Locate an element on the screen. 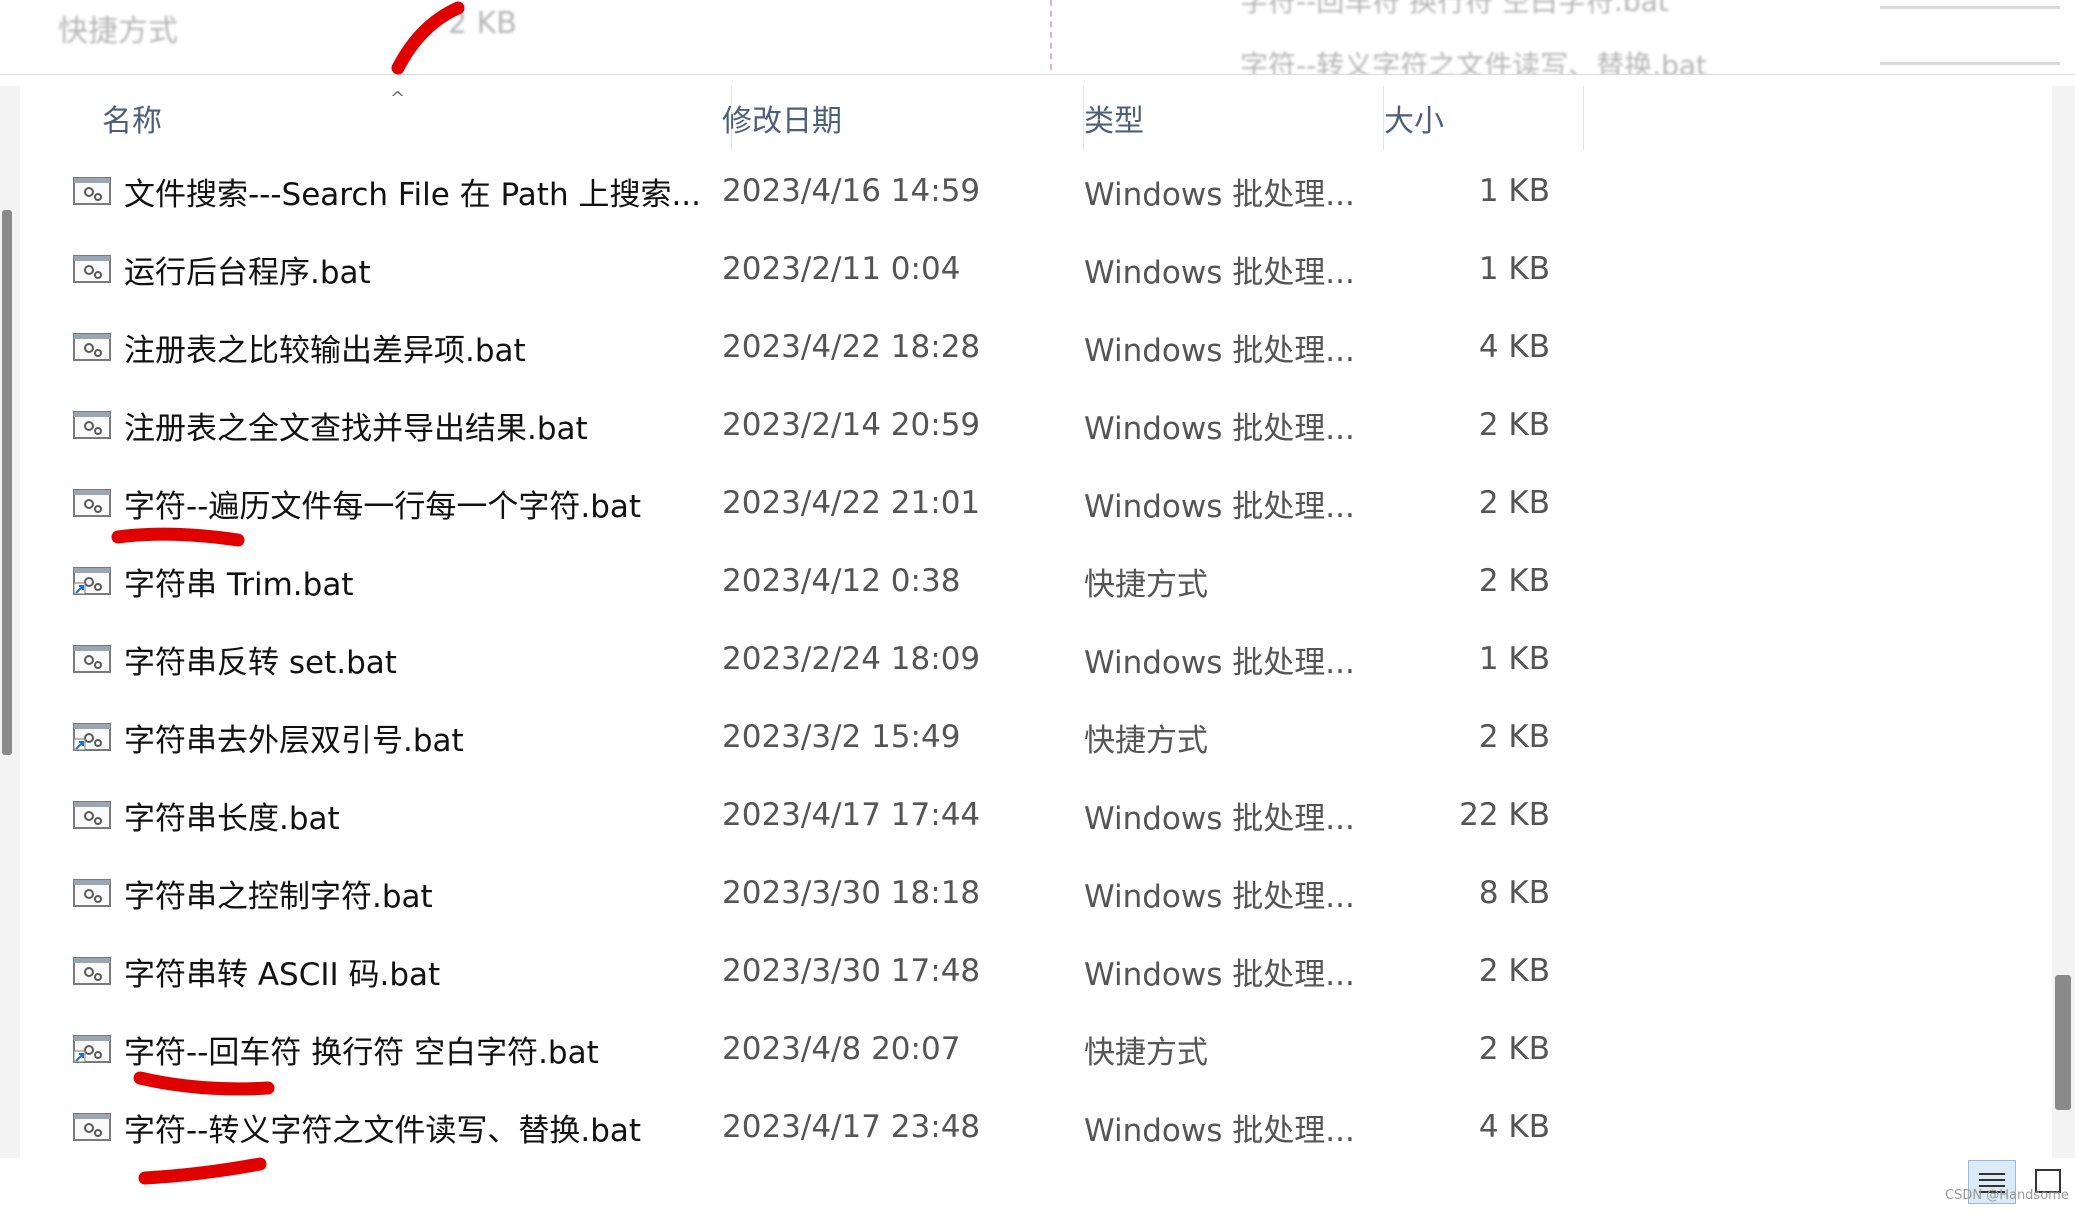  file-name: 字符串 Trim.bat is located at coordinates (239, 584).